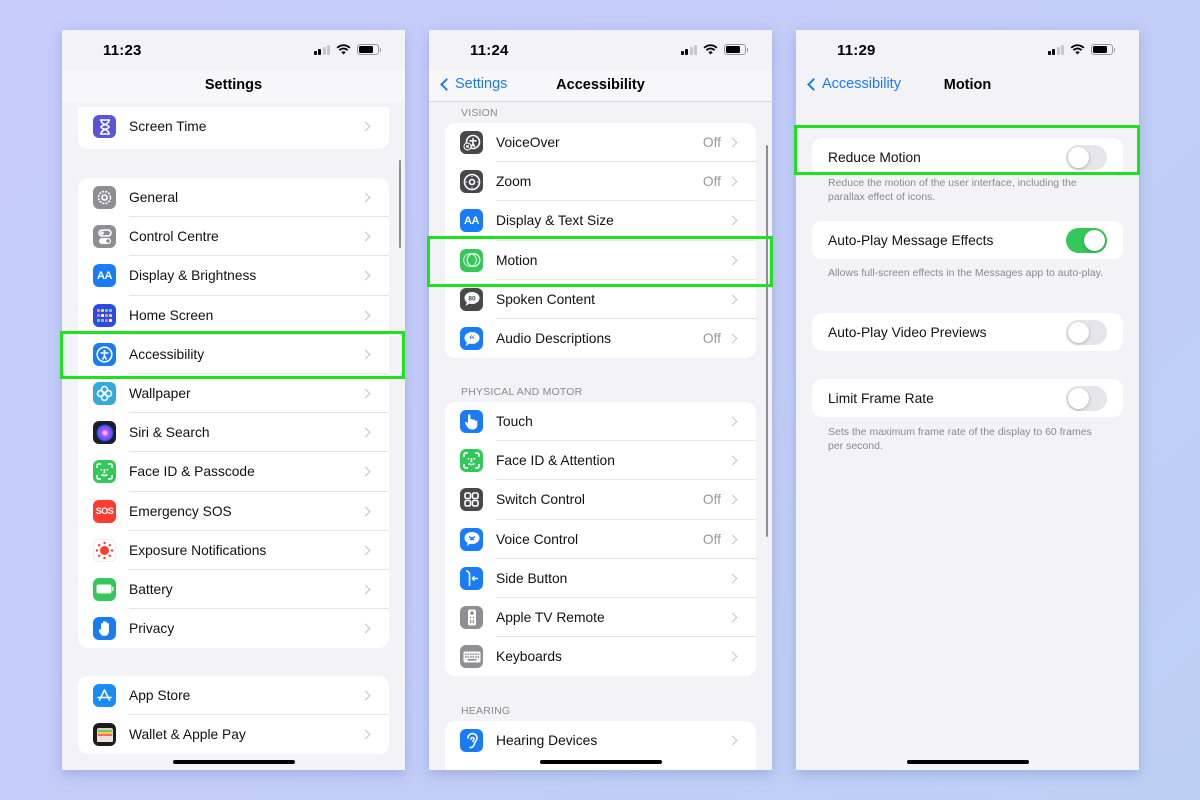  I want to click on hourglass-icon, so click(104, 127).